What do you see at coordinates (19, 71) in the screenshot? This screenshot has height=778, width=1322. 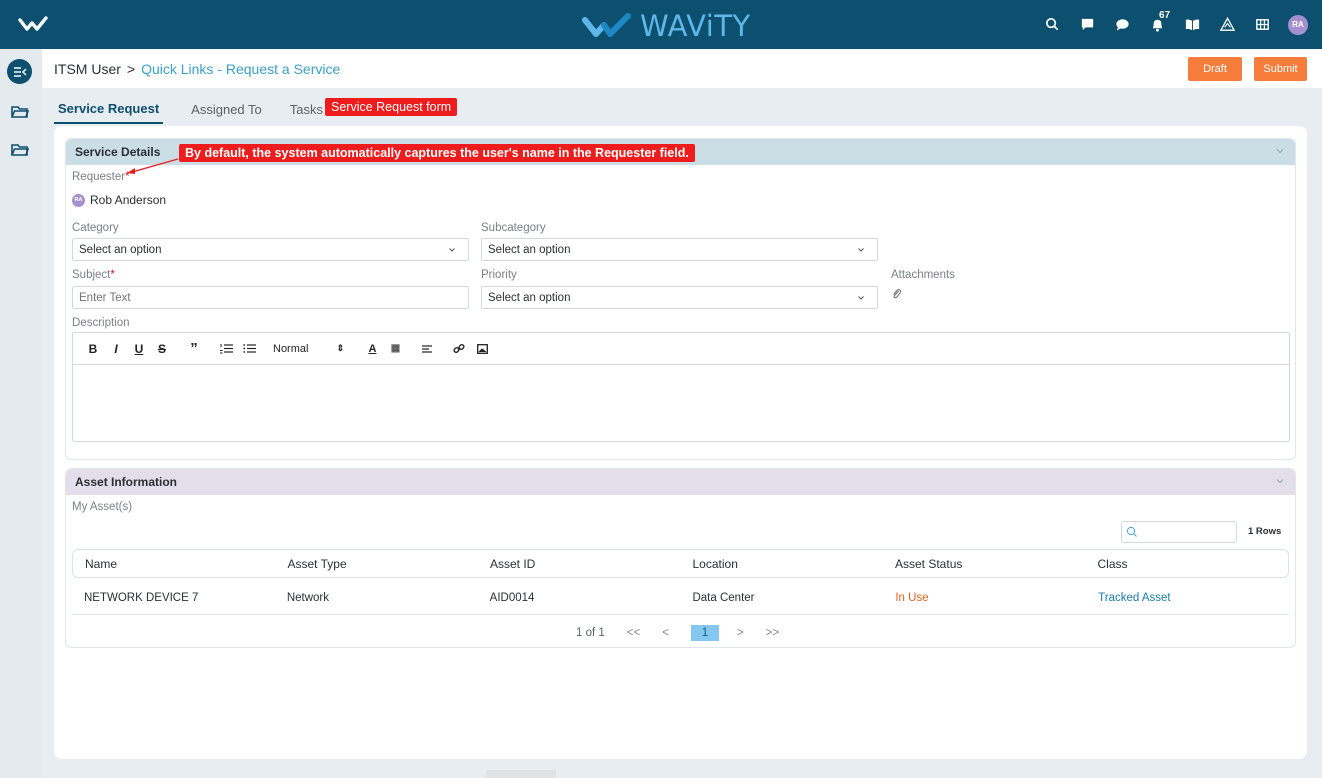 I see `sidebar-toggle-button` at bounding box center [19, 71].